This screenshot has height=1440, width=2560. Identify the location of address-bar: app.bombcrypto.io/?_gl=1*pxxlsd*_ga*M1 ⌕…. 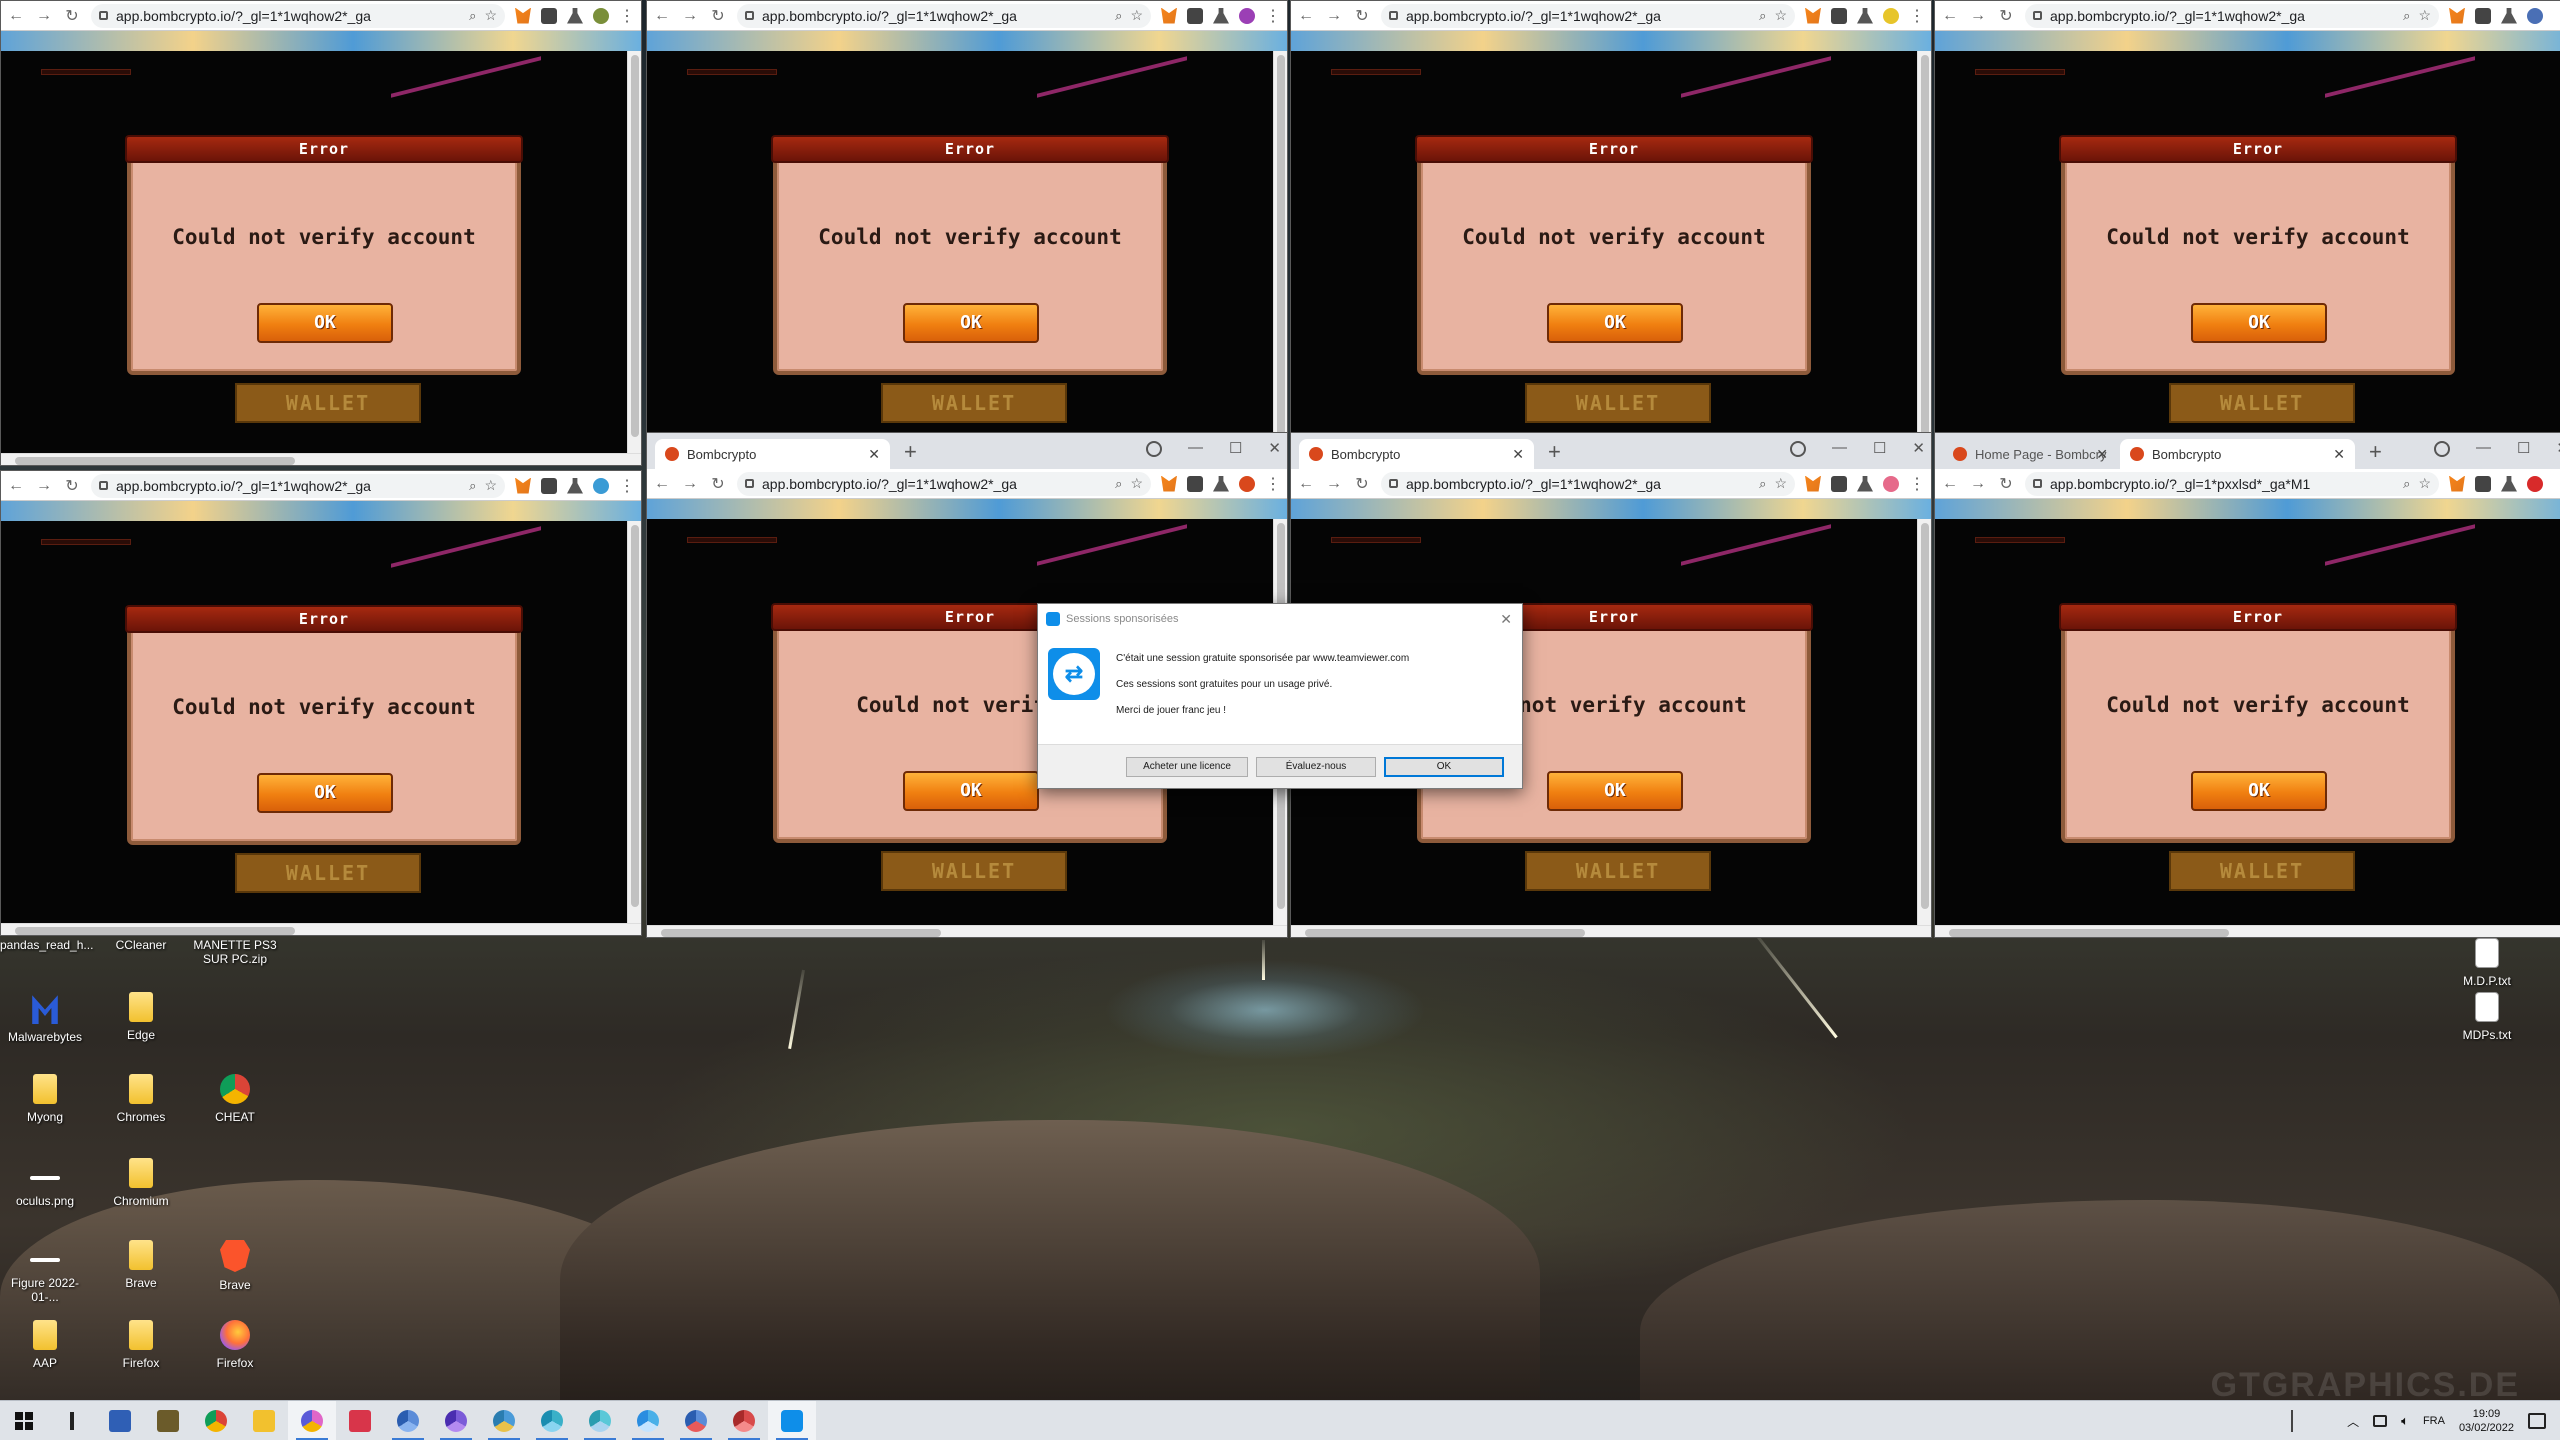
(2232, 483).